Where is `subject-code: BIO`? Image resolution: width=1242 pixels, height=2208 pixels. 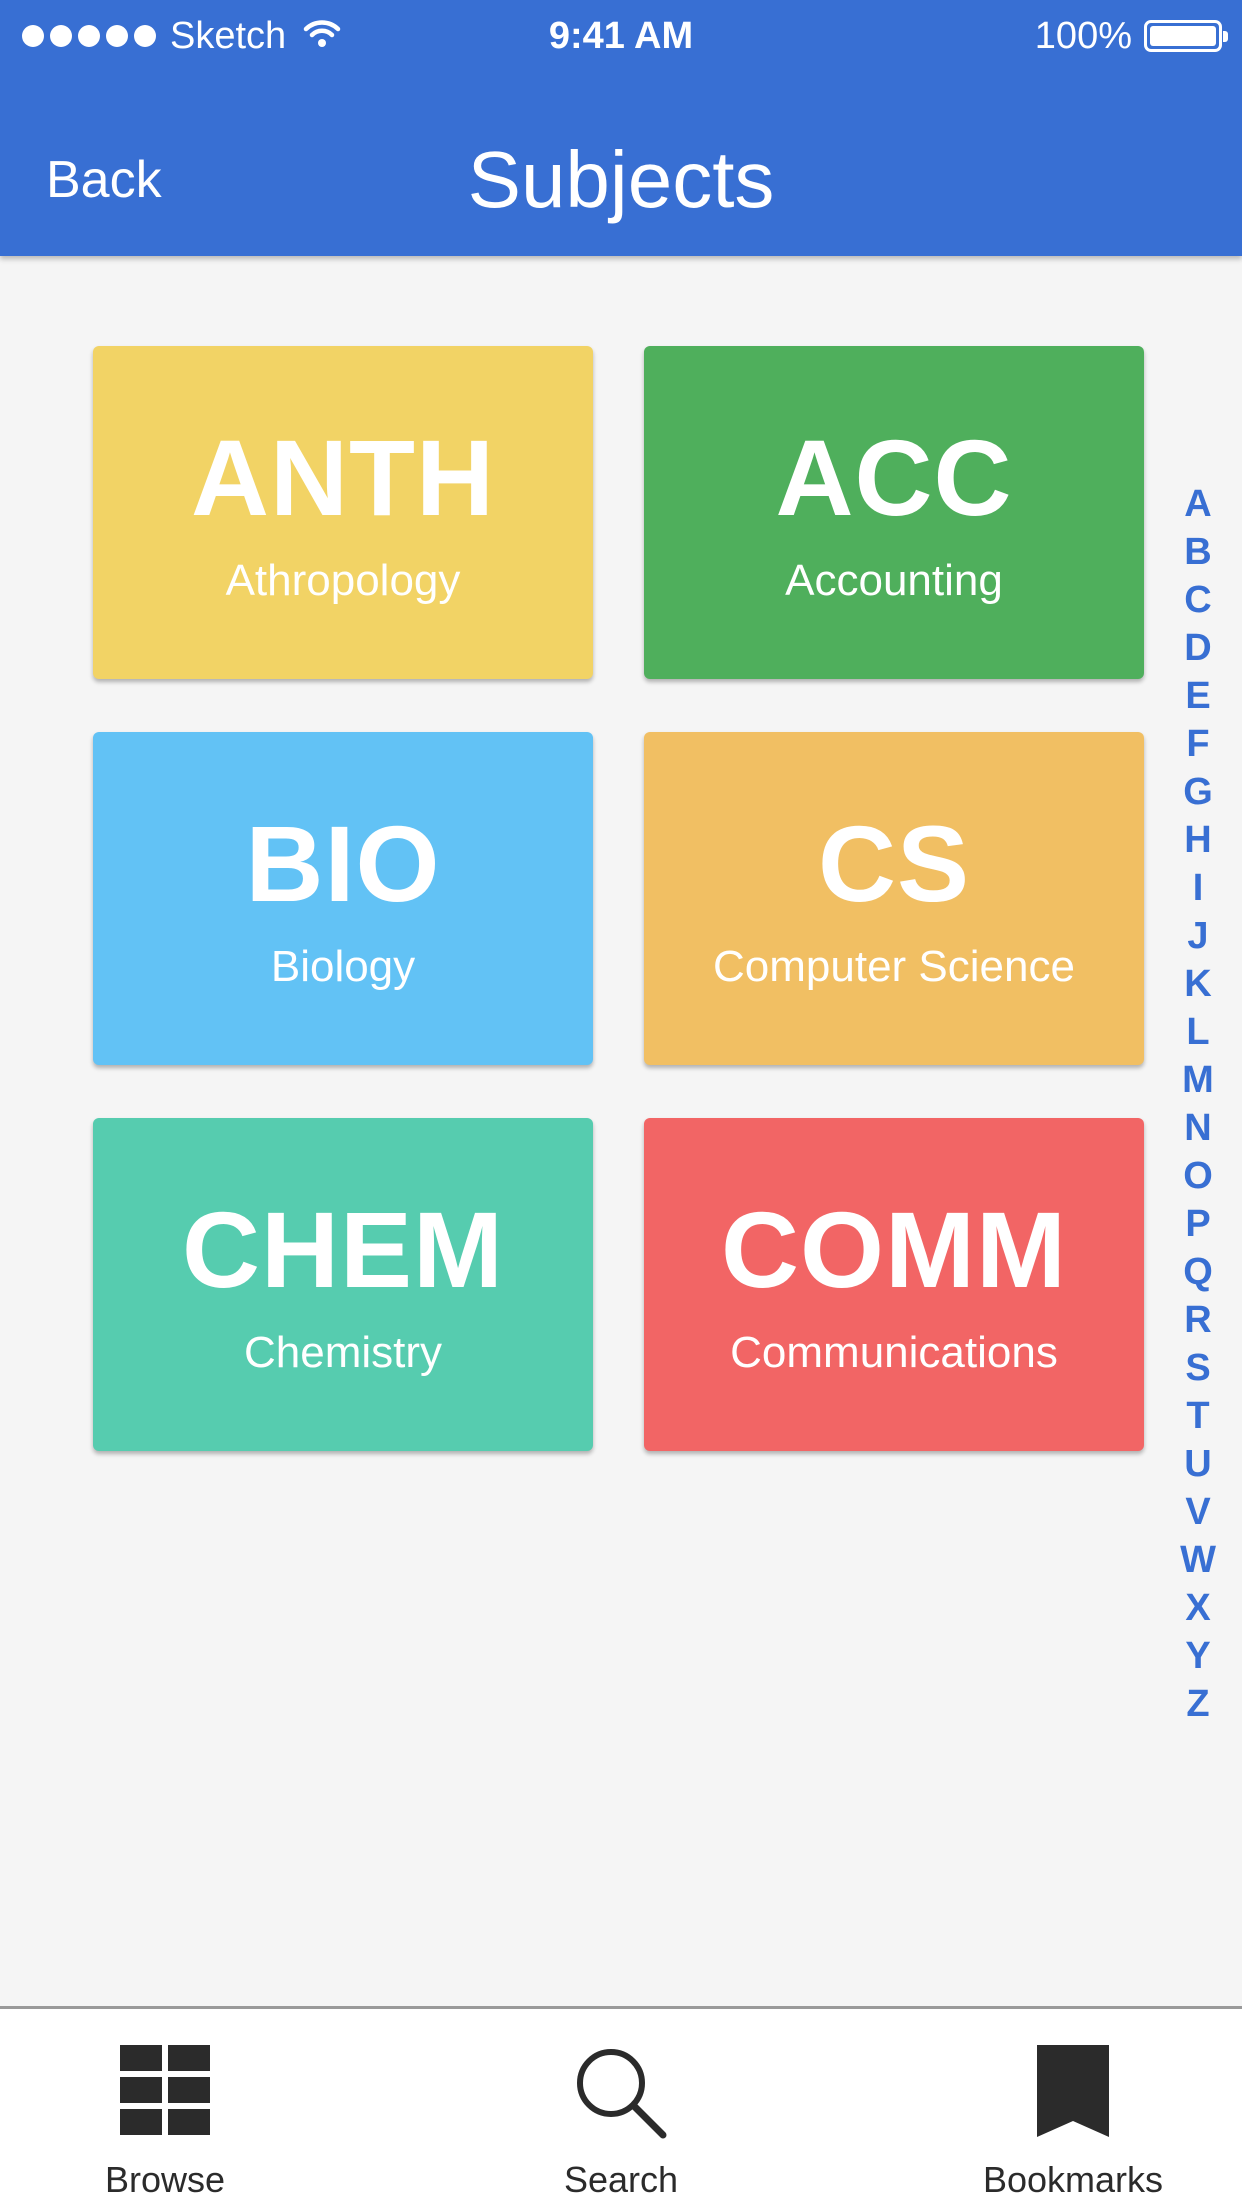
subject-code: BIO is located at coordinates (343, 863).